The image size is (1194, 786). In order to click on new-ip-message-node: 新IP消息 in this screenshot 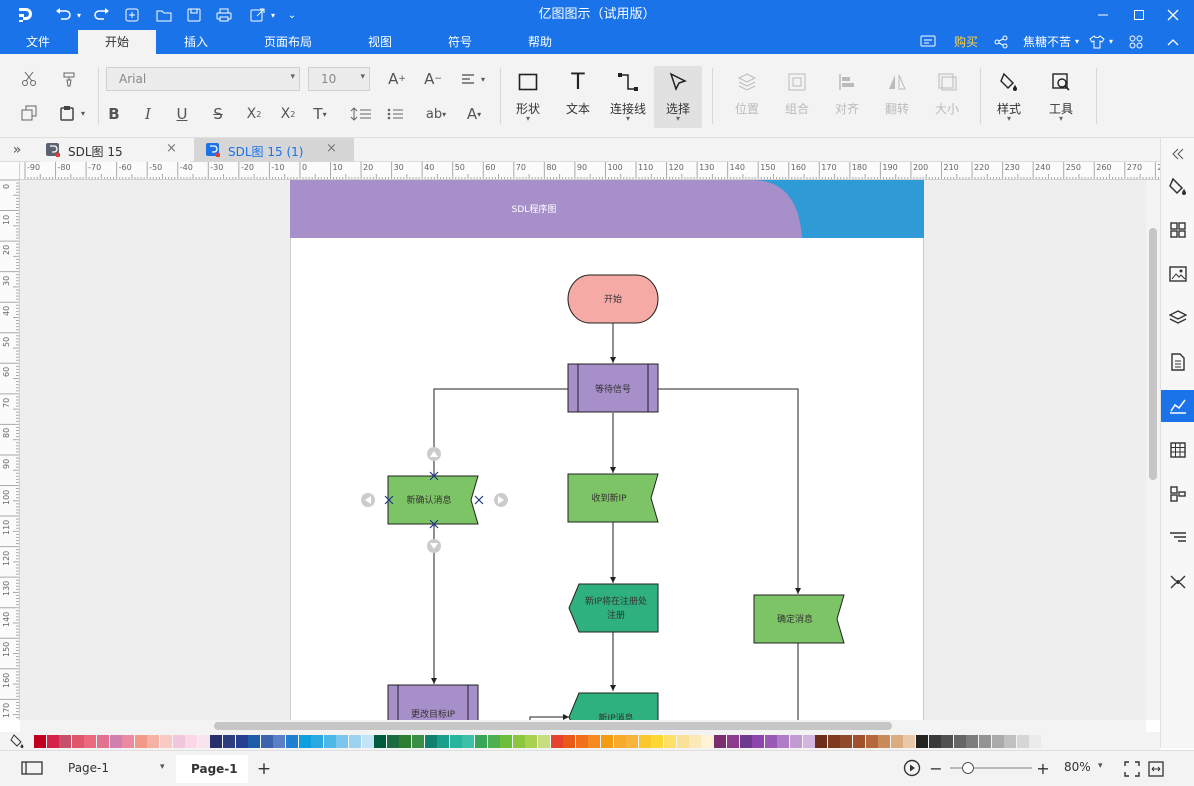, I will do `click(613, 706)`.